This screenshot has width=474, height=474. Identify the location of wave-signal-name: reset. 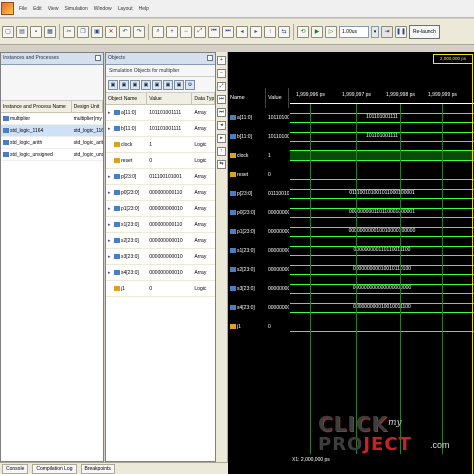
(247, 175).